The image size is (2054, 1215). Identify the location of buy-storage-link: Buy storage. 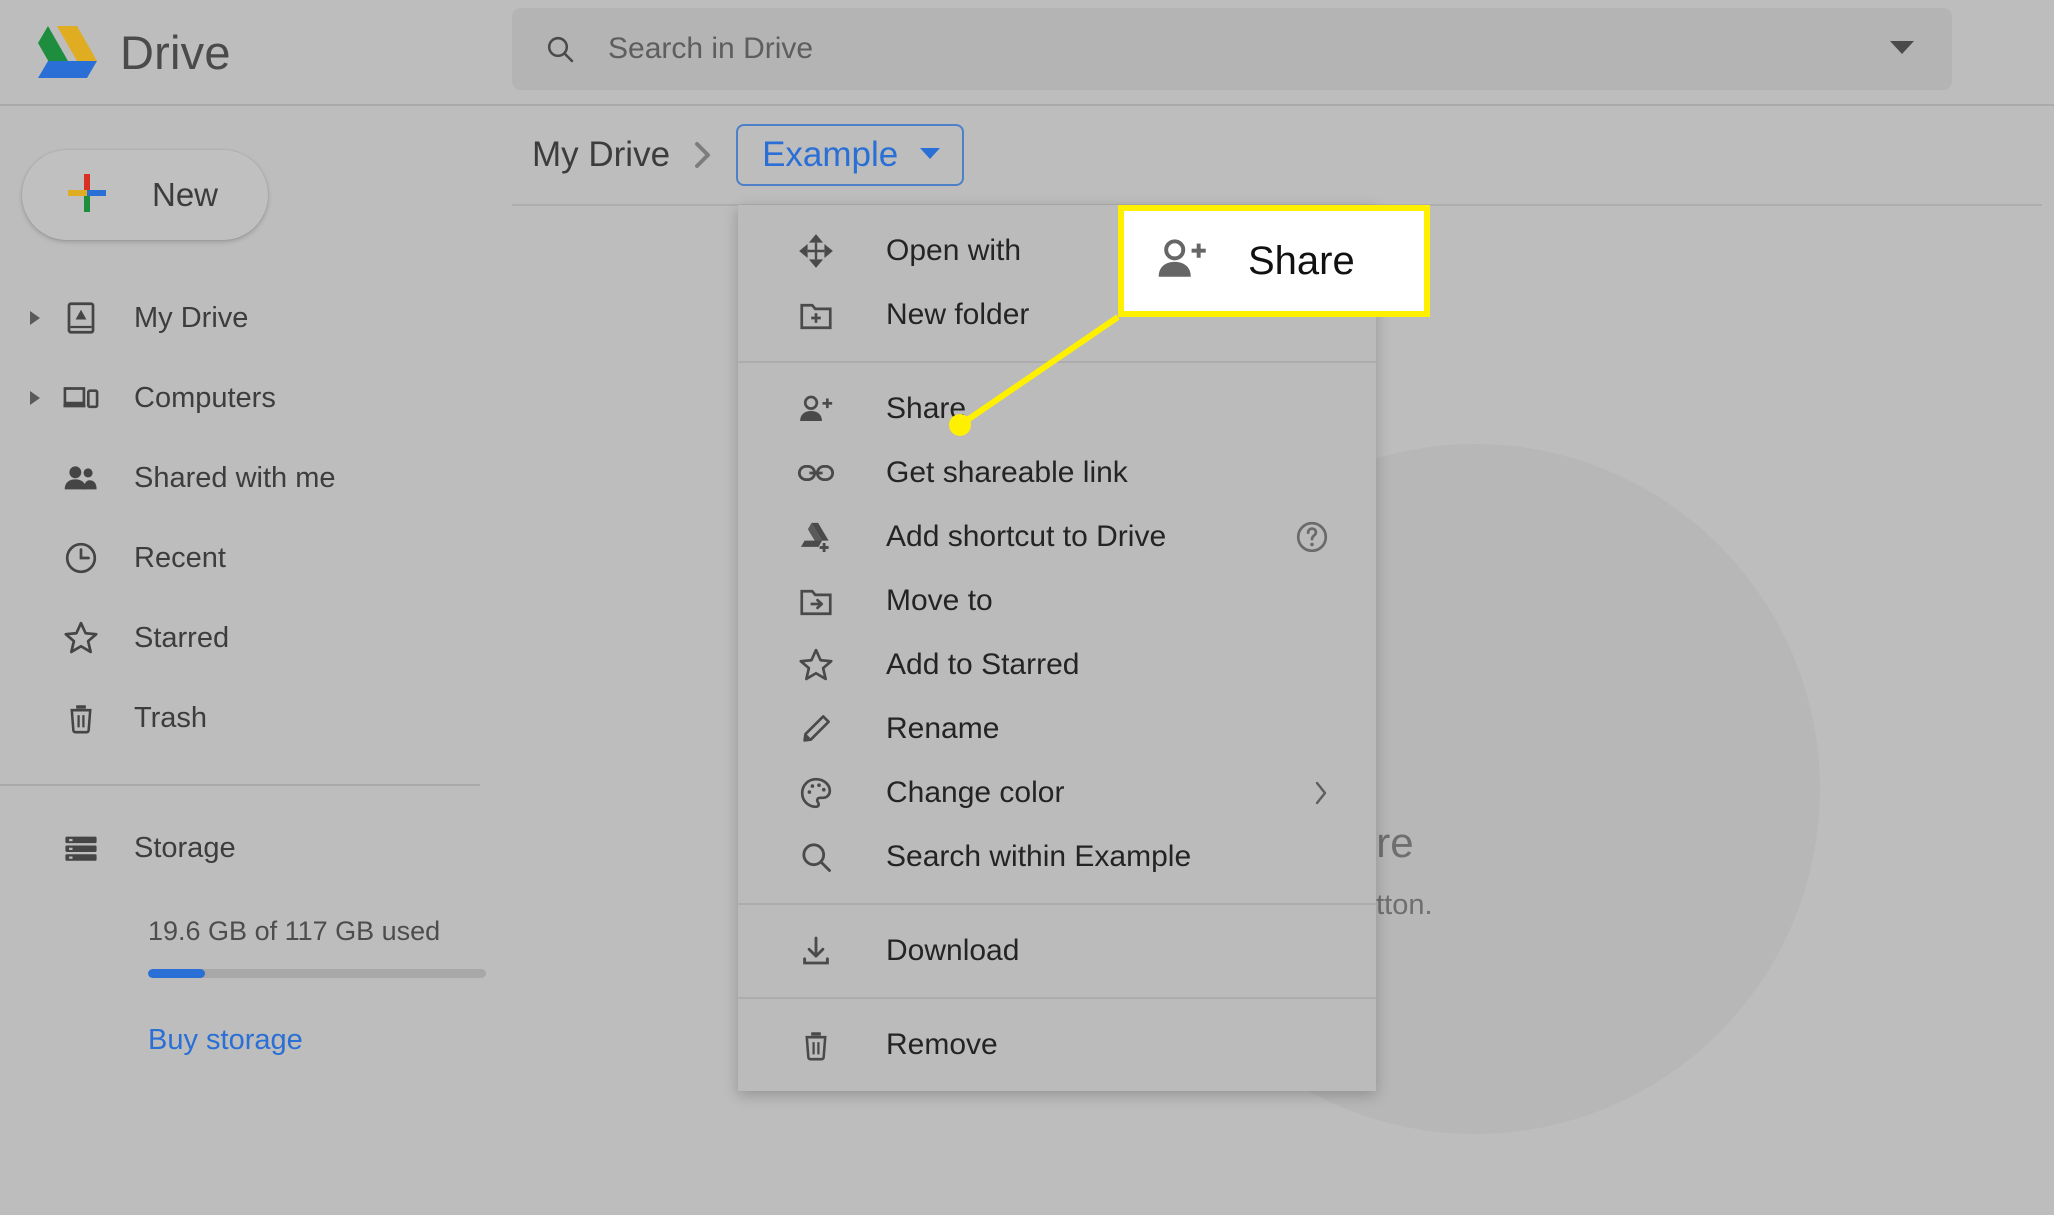
(324, 1040).